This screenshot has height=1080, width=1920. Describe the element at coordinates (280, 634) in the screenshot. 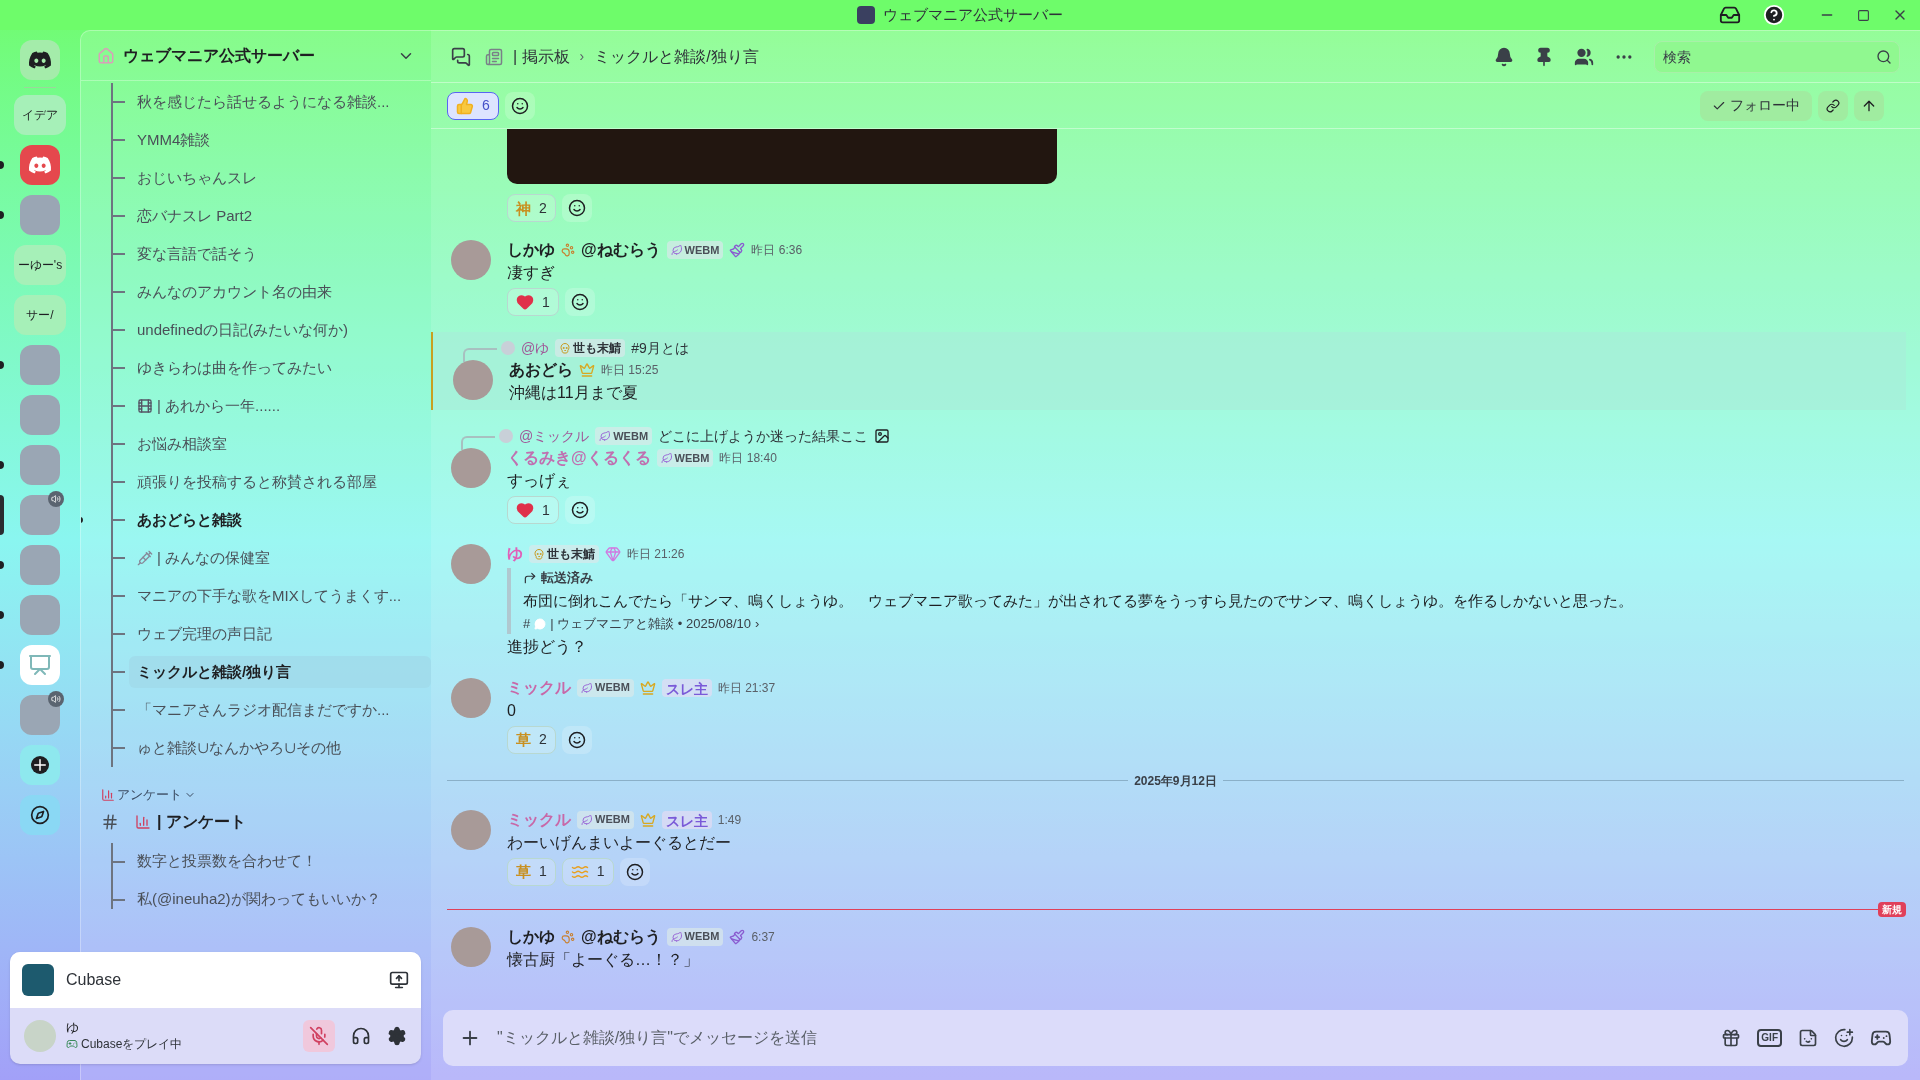

I see `thread-item: ウェブ完理の声日記` at that location.